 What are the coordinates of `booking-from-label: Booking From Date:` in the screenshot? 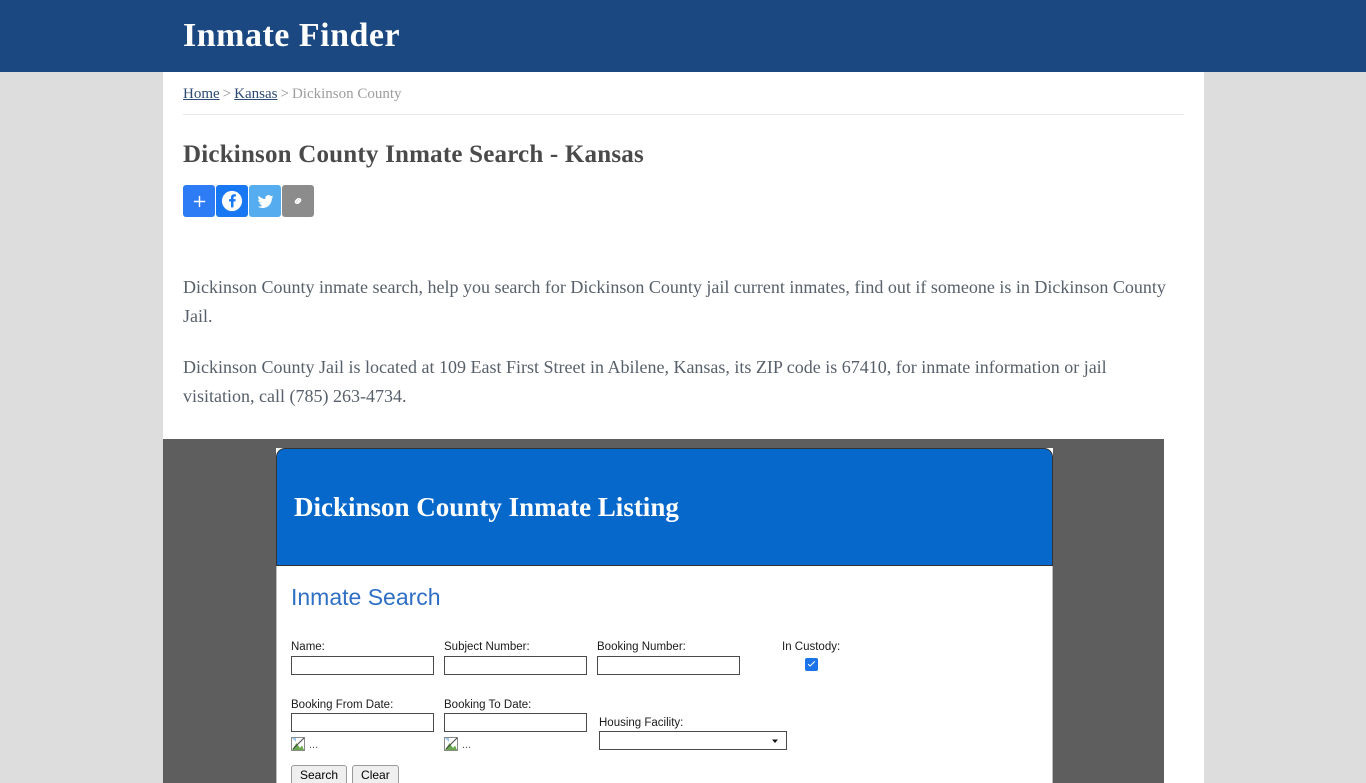 It's located at (342, 705).